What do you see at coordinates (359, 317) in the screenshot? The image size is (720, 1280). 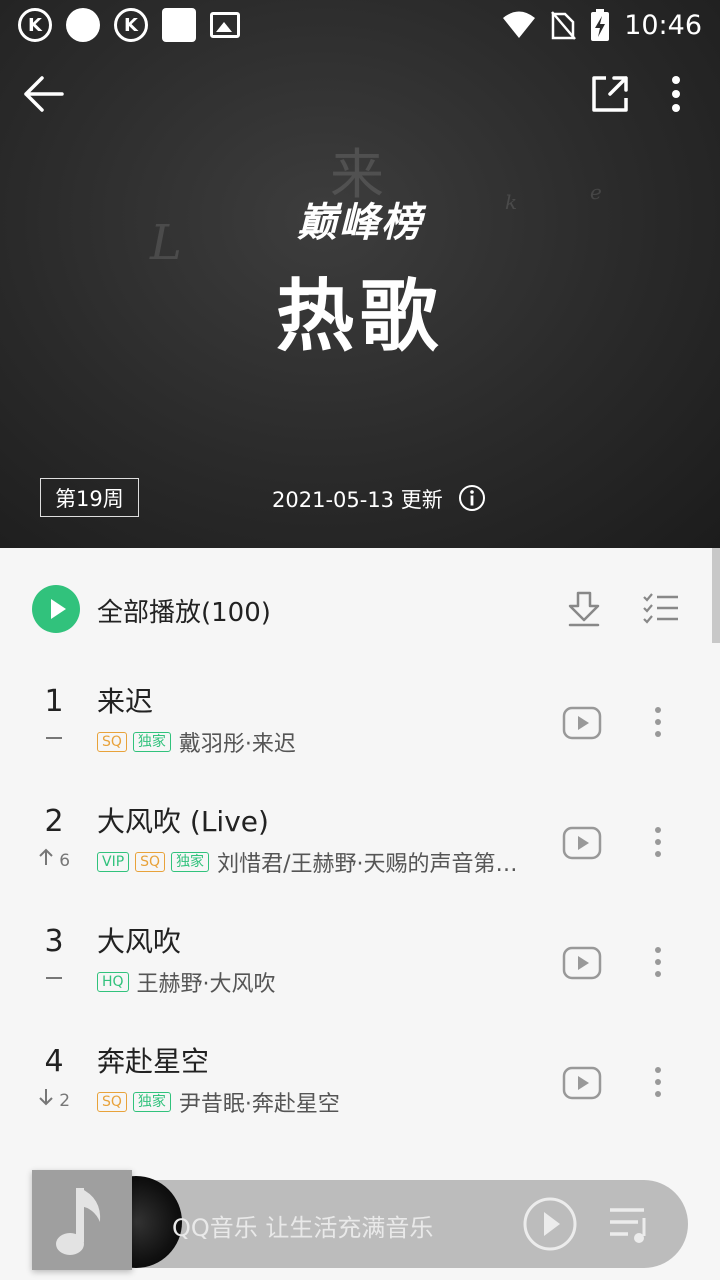 I see `chart-title: 热歌` at bounding box center [359, 317].